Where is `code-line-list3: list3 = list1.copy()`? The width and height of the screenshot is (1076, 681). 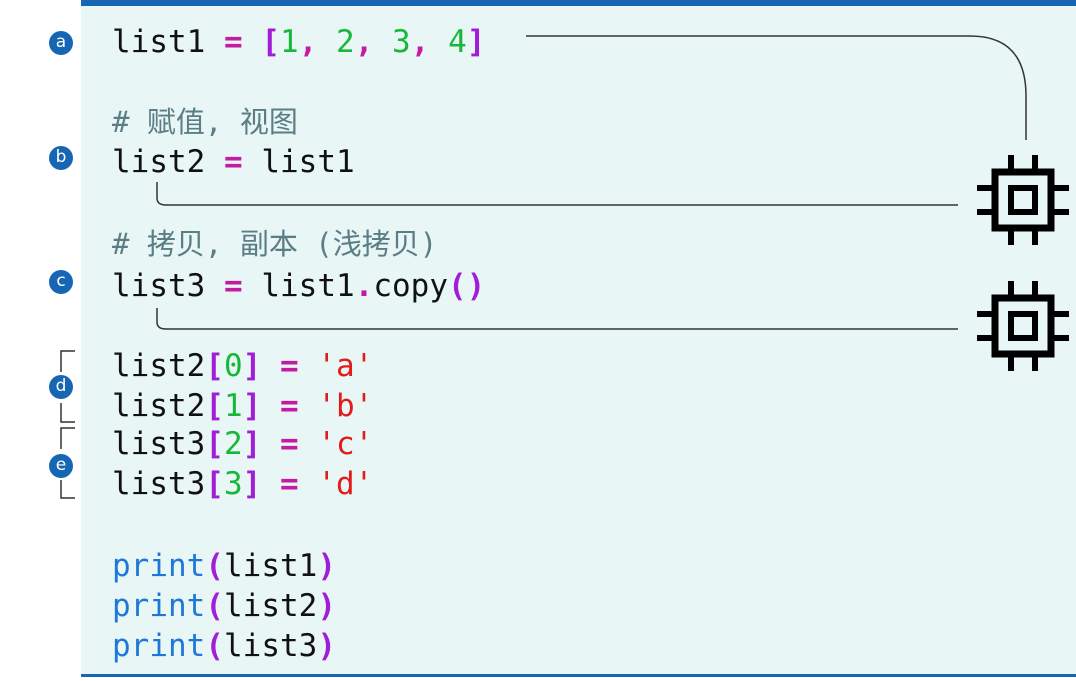 code-line-list3: list3 = list1.copy() is located at coordinates (299, 286).